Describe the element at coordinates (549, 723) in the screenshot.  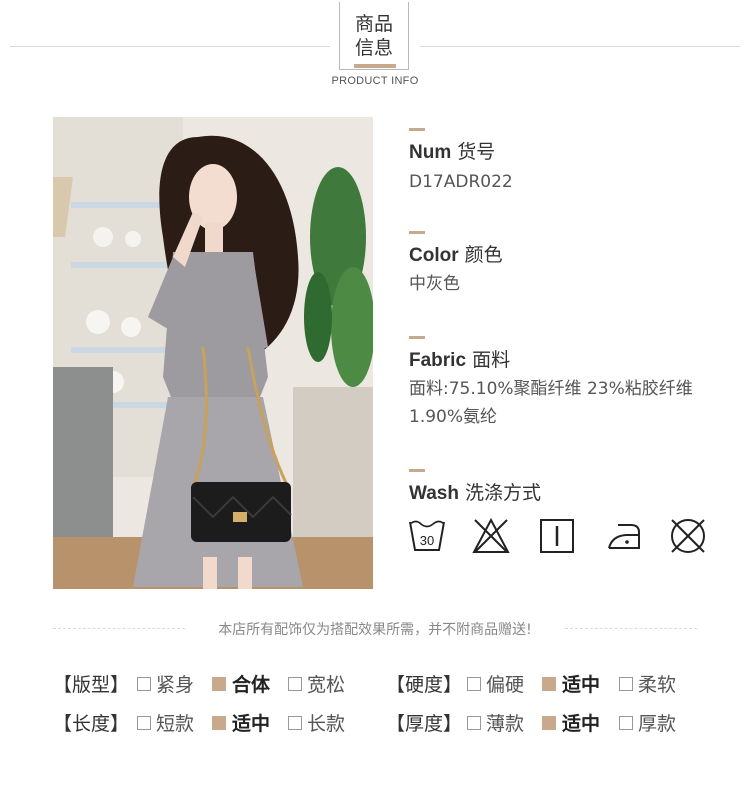
I see `thickness-option-2-checkbox` at that location.